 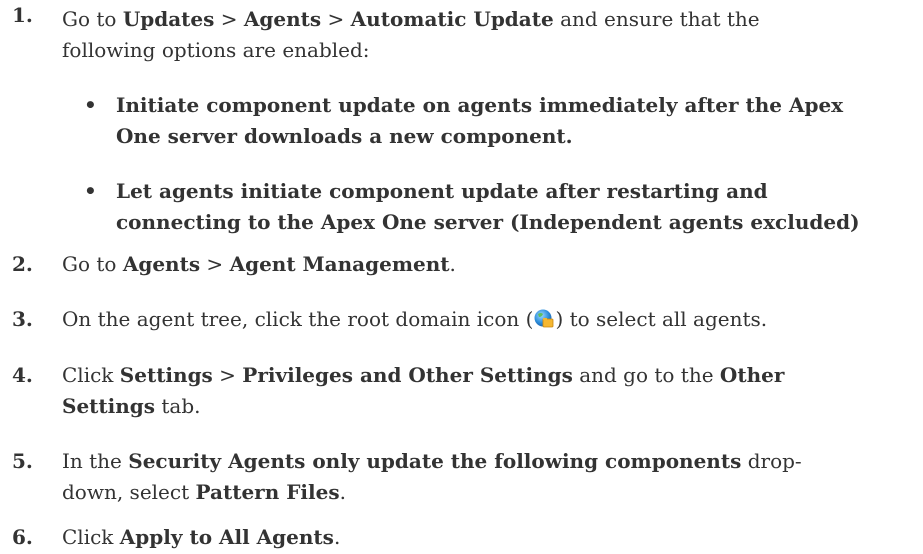 What do you see at coordinates (339, 264) in the screenshot?
I see `menu-agent-management: Agent Management` at bounding box center [339, 264].